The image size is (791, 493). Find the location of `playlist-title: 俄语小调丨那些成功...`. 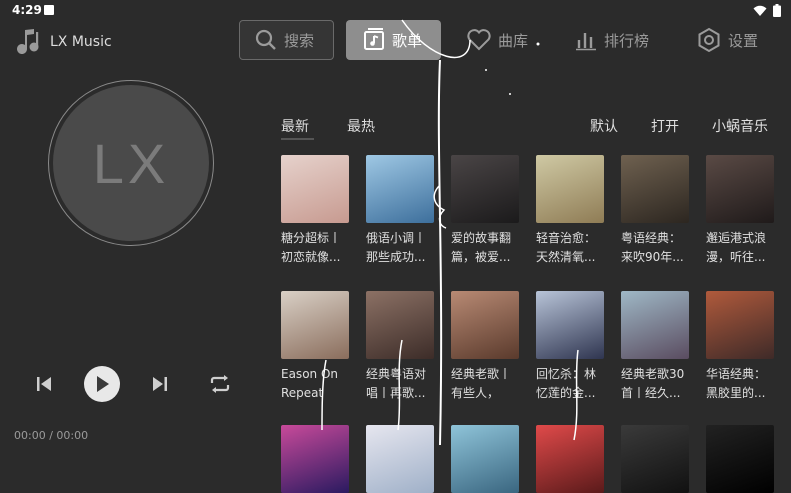

playlist-title: 俄语小调丨那些成功... is located at coordinates (402, 248).